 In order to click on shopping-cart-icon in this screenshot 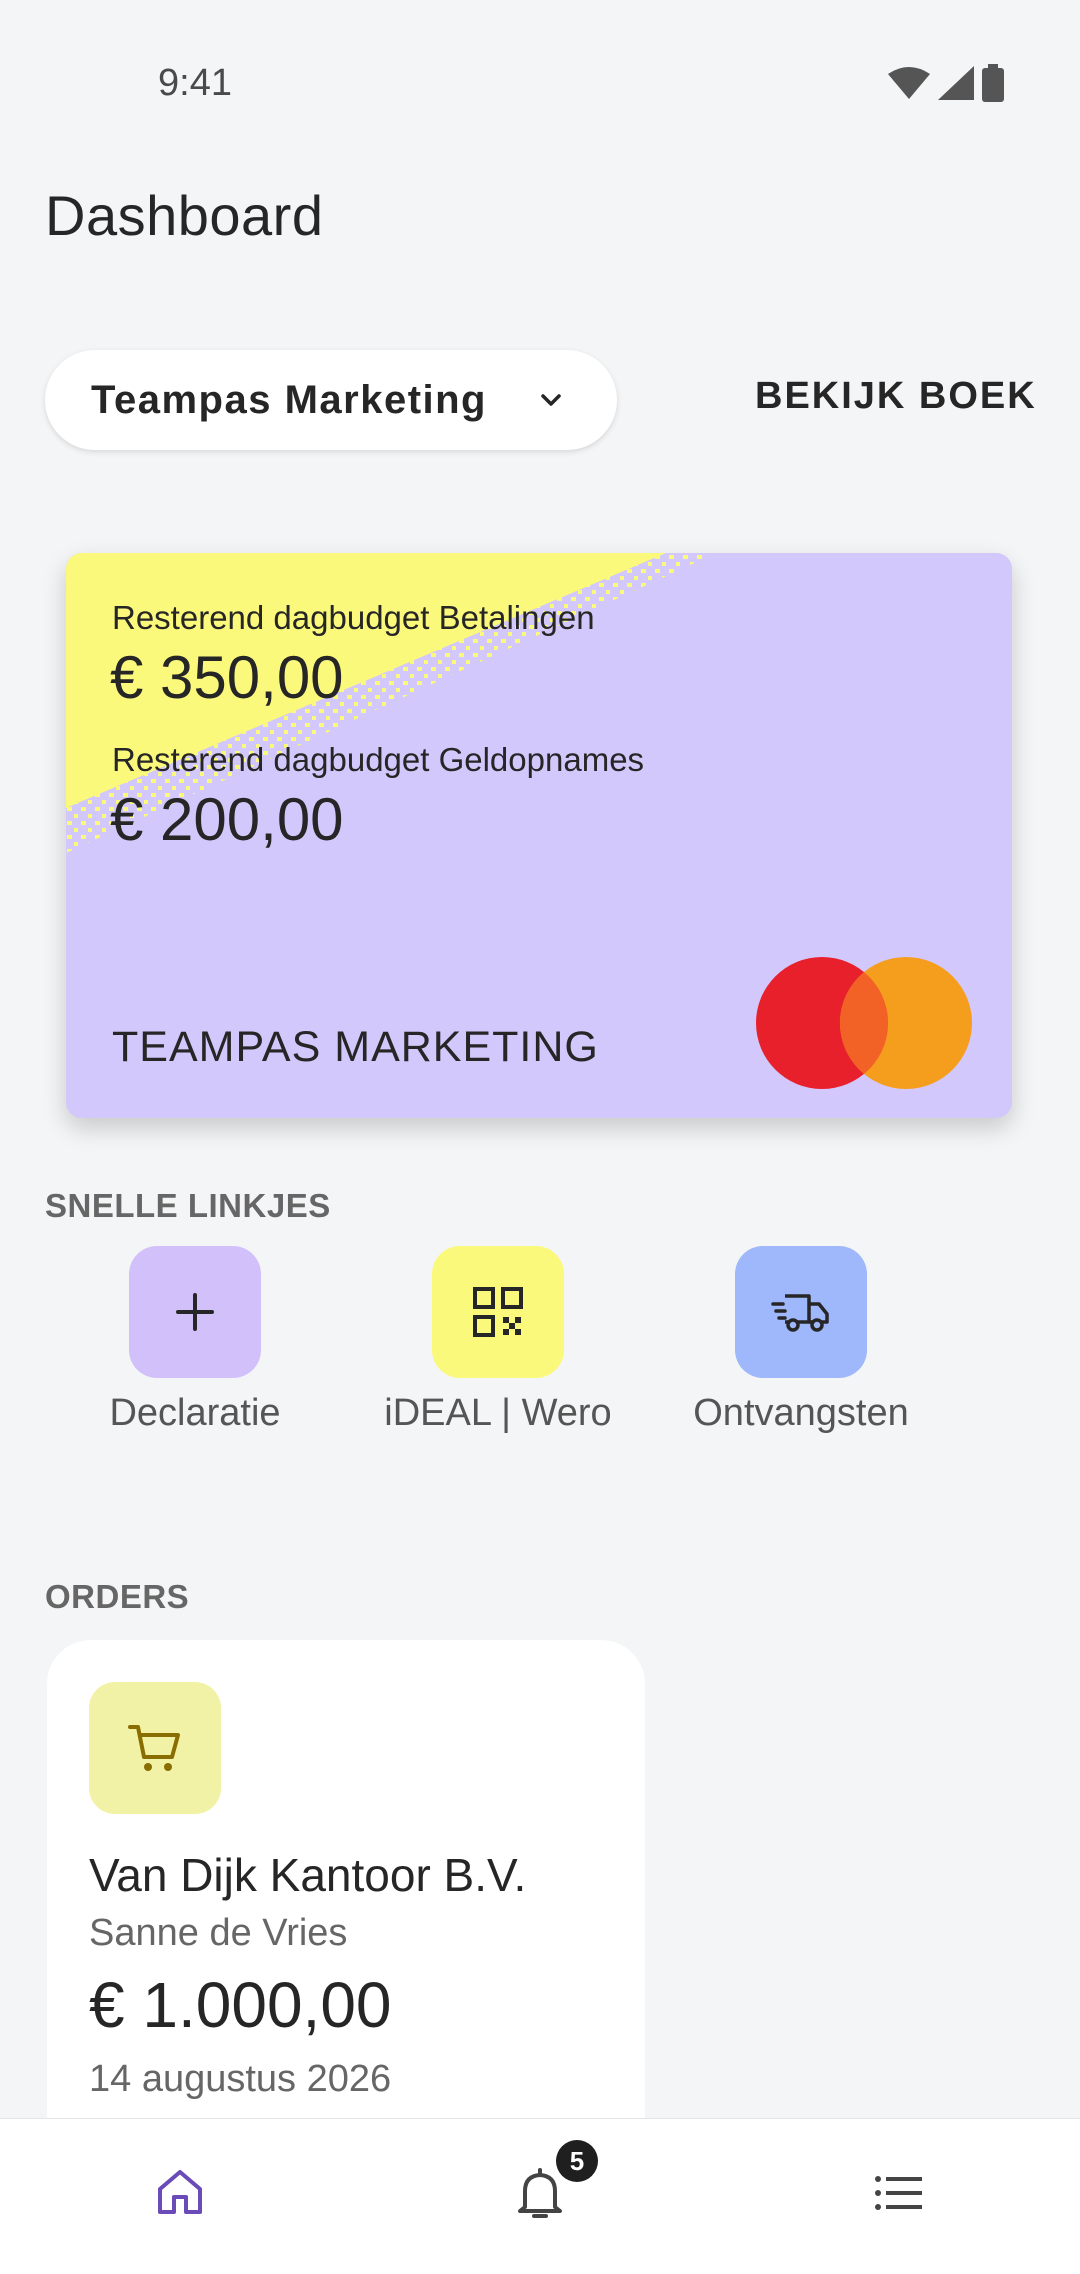, I will do `click(154, 1748)`.